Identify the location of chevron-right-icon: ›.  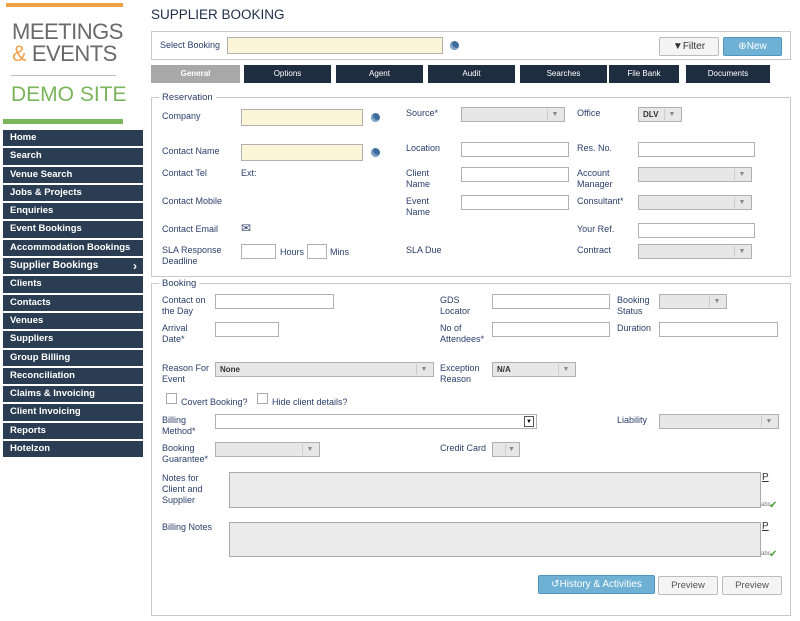
(135, 266).